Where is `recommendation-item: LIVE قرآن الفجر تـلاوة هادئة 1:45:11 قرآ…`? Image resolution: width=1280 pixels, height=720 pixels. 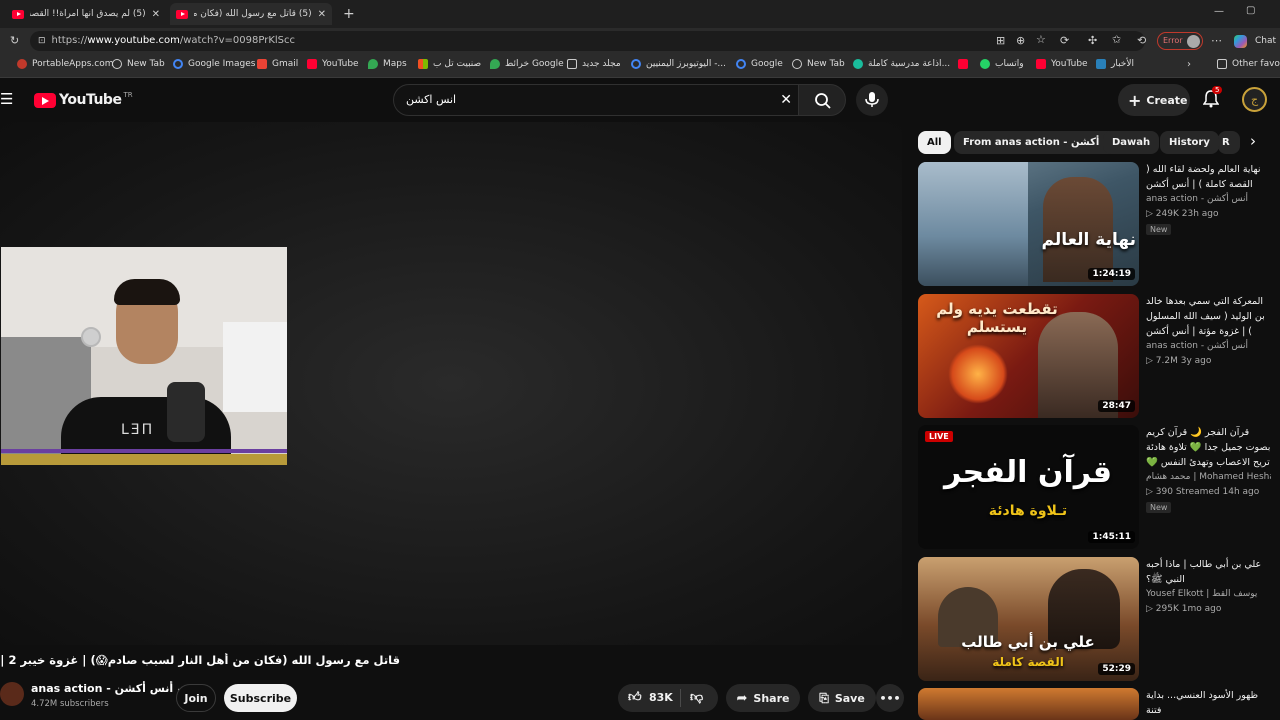 recommendation-item: LIVE قرآن الفجر تـلاوة هادئة 1:45:11 قرآ… is located at coordinates (1098, 489).